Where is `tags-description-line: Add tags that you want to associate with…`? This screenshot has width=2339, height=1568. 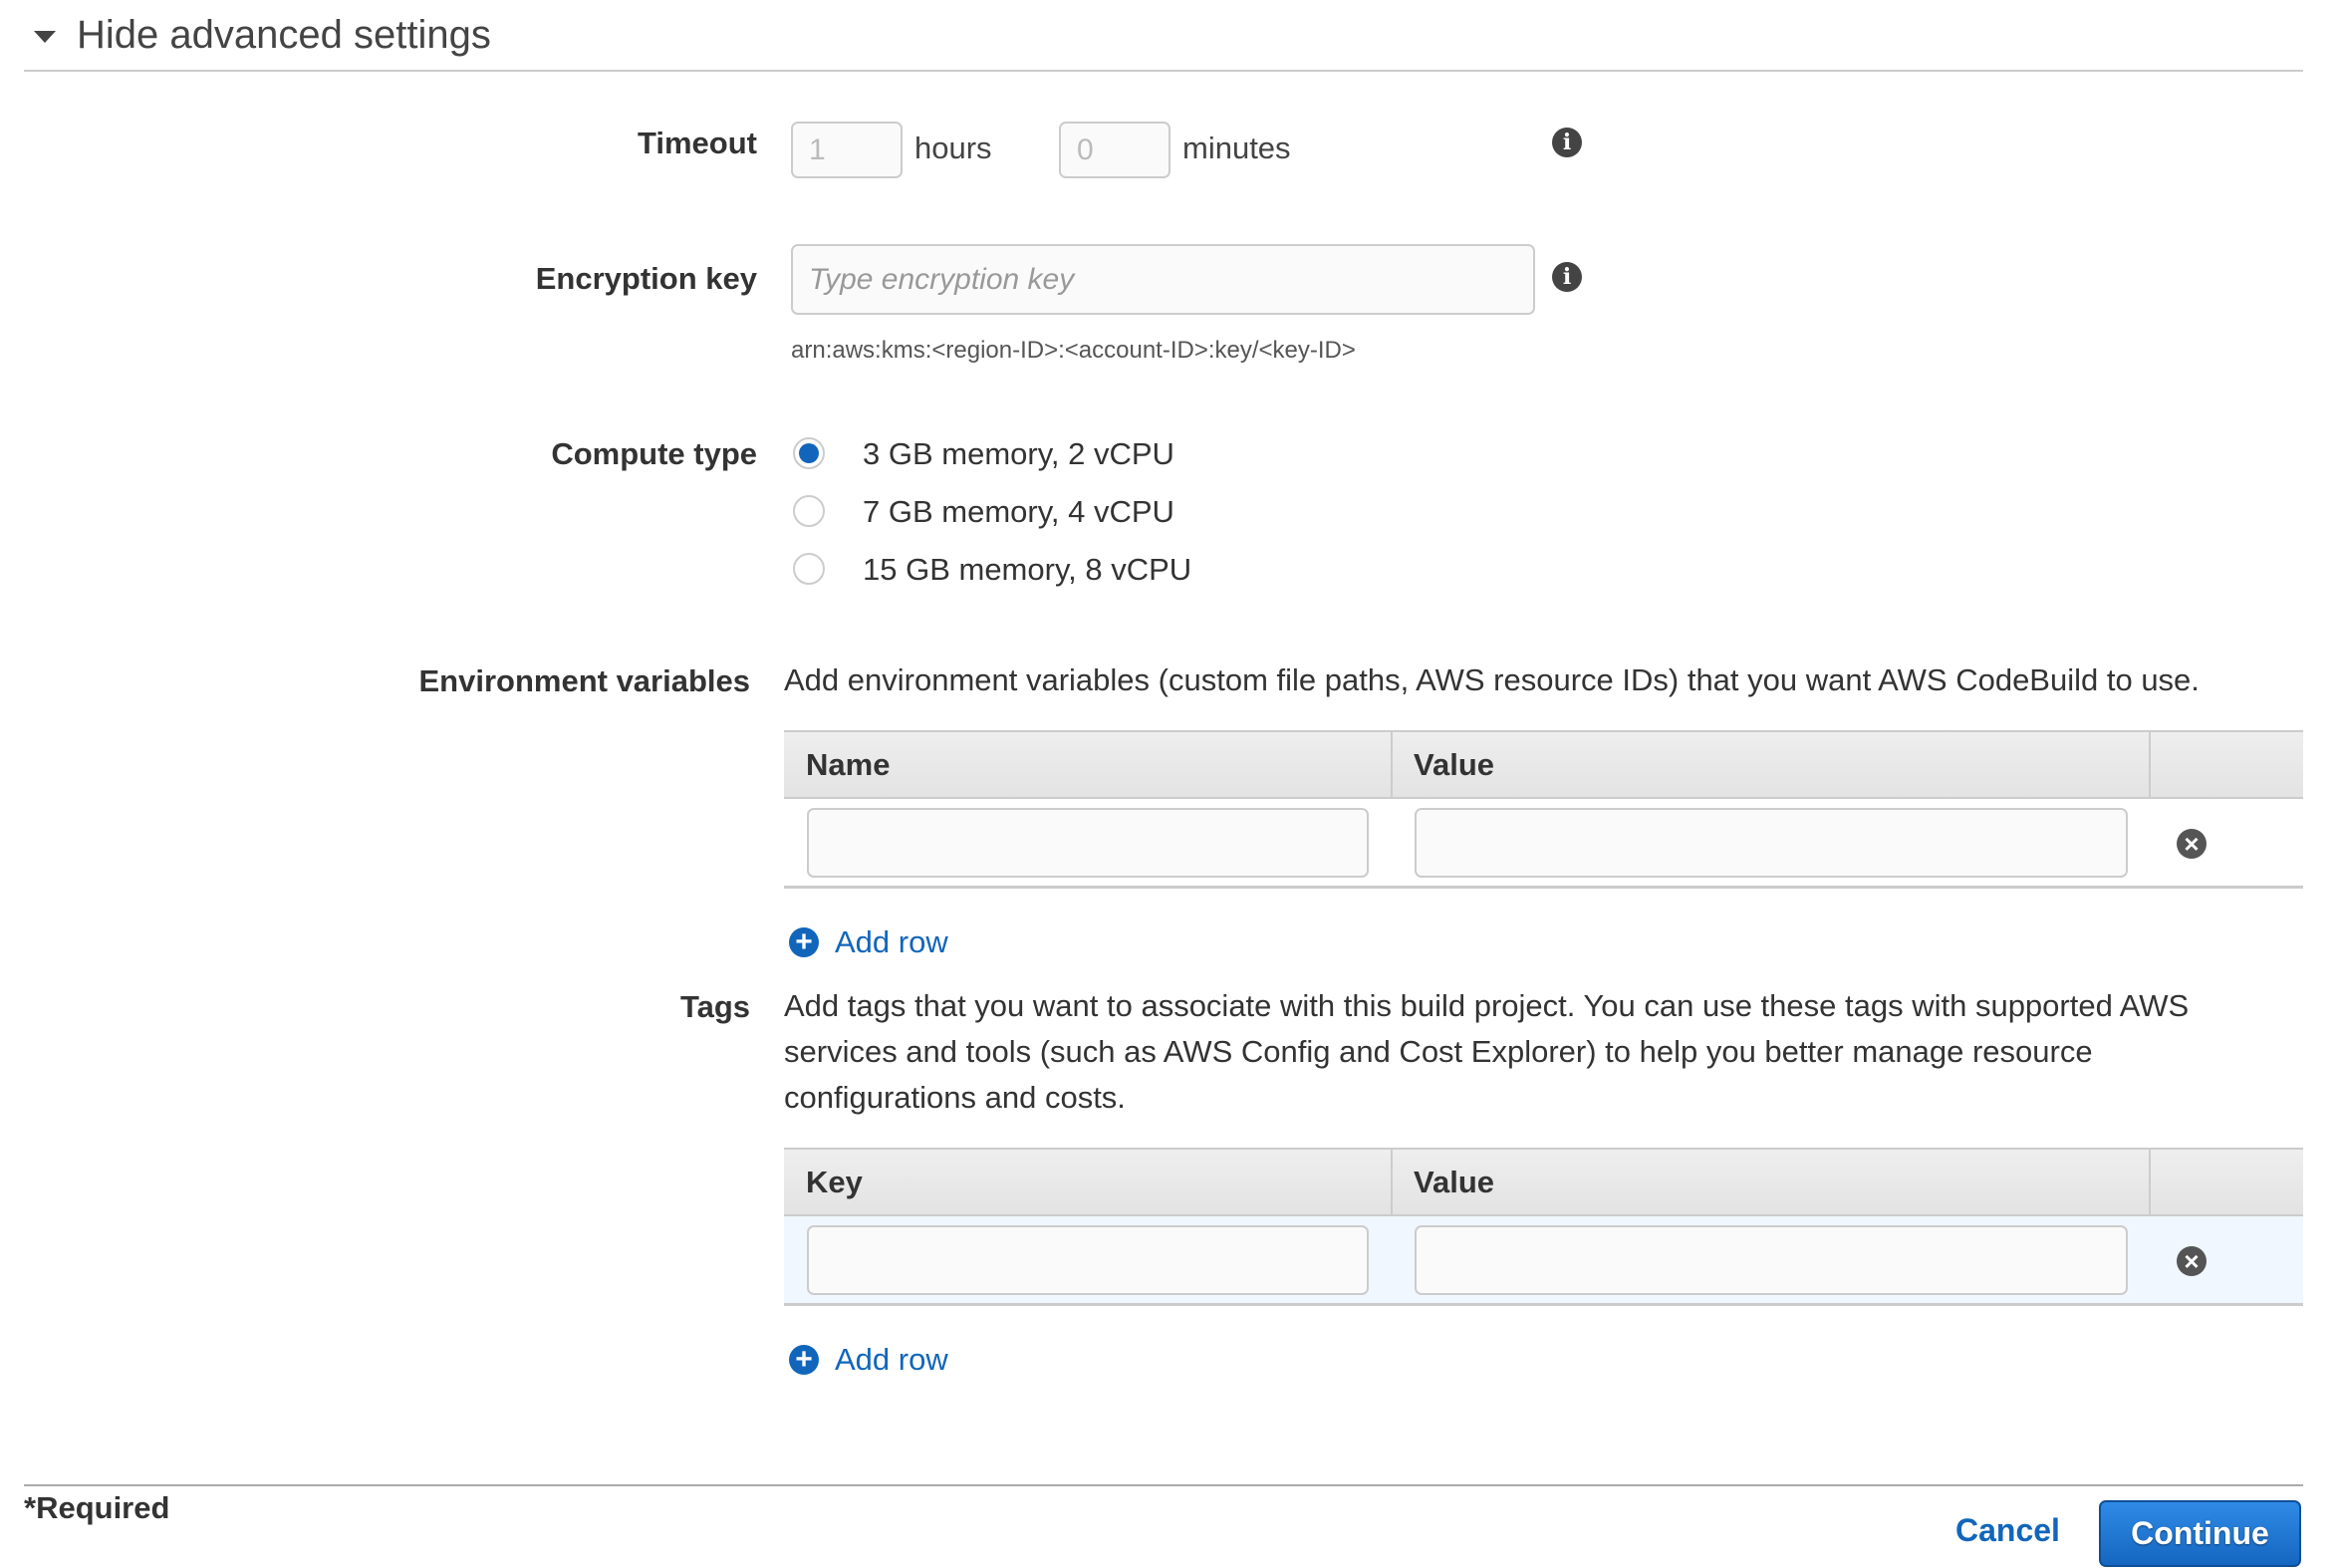 tags-description-line: Add tags that you want to associate with… is located at coordinates (1487, 1005).